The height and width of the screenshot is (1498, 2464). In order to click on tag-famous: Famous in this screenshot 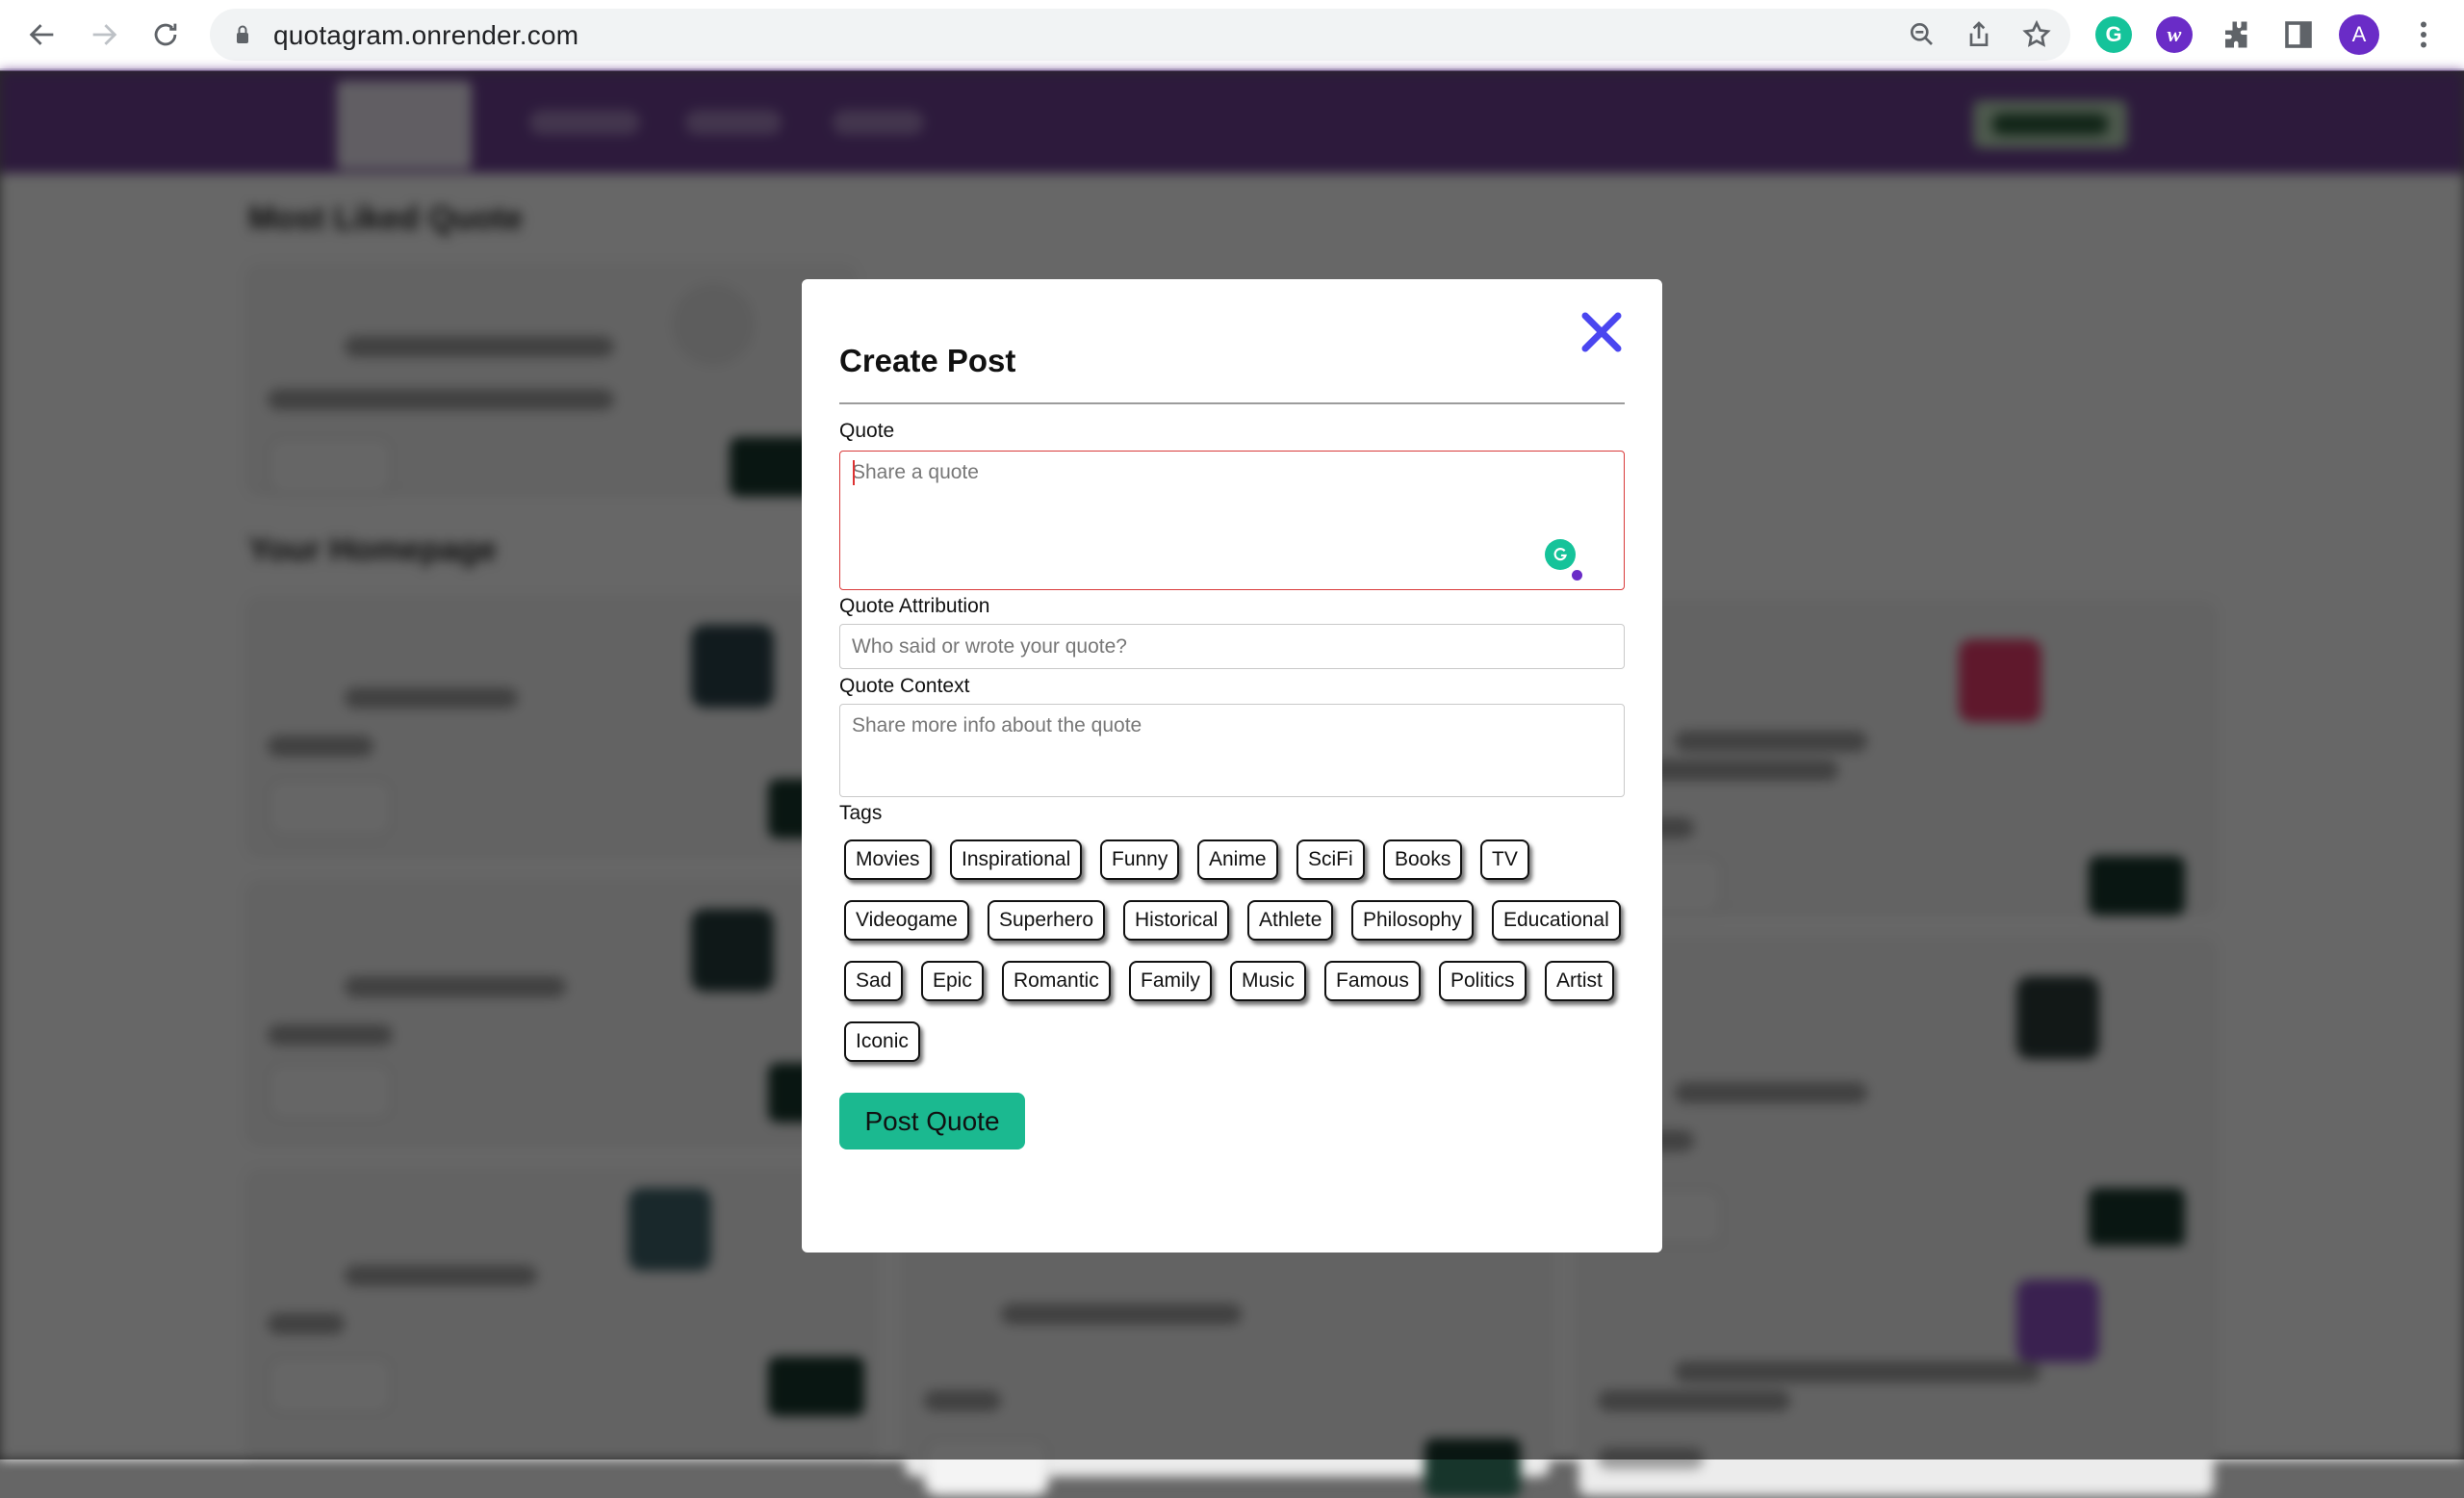, I will do `click(1372, 981)`.